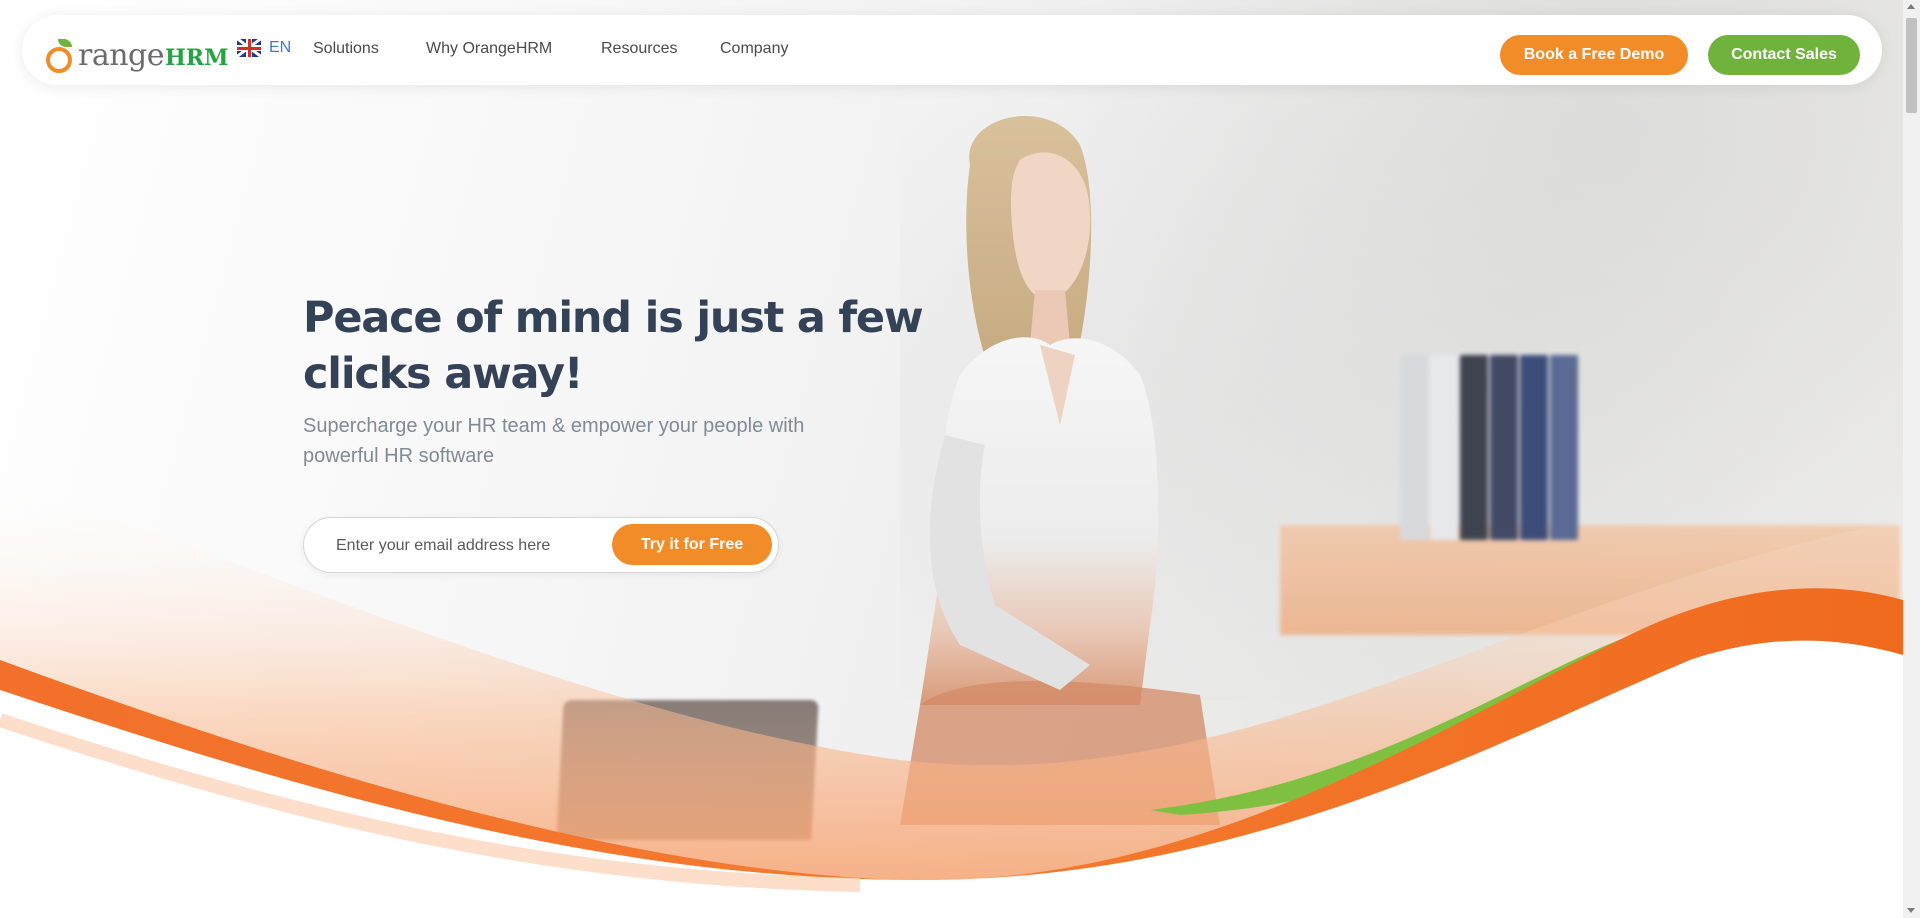  I want to click on orangehrm-logo: range HRM, so click(137, 51).